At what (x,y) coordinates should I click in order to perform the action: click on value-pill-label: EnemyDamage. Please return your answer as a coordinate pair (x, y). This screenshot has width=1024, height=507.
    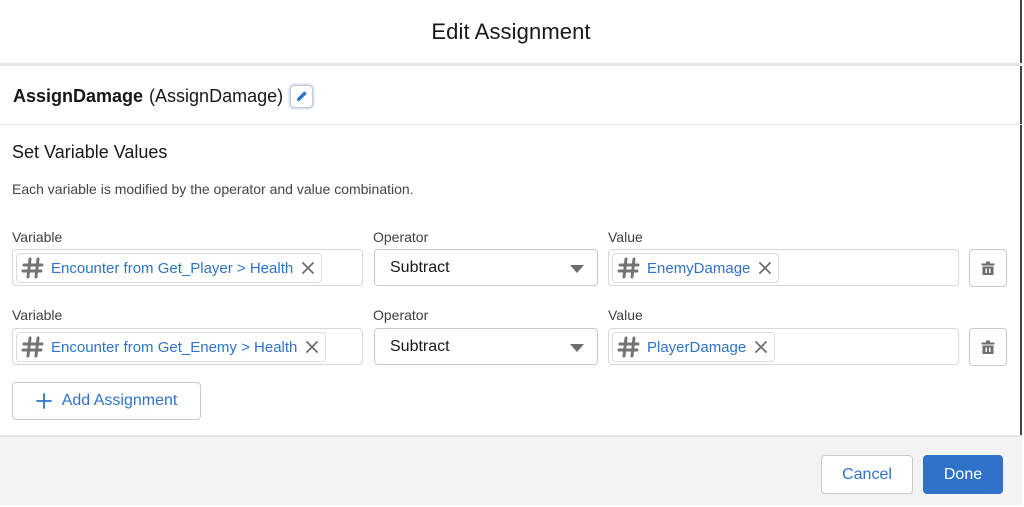
    Looking at the image, I should click on (699, 268).